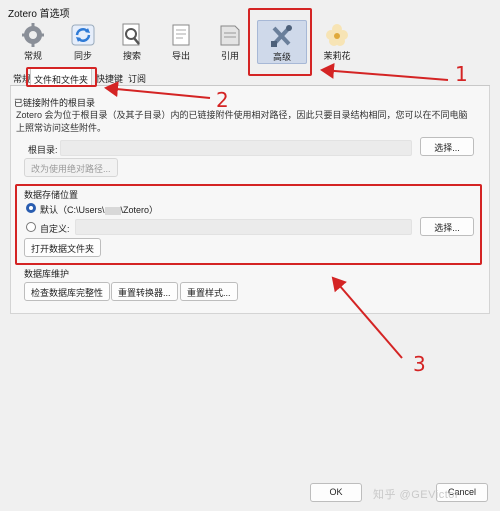  Describe the element at coordinates (243, 227) in the screenshot. I see `custom-location-field` at that location.